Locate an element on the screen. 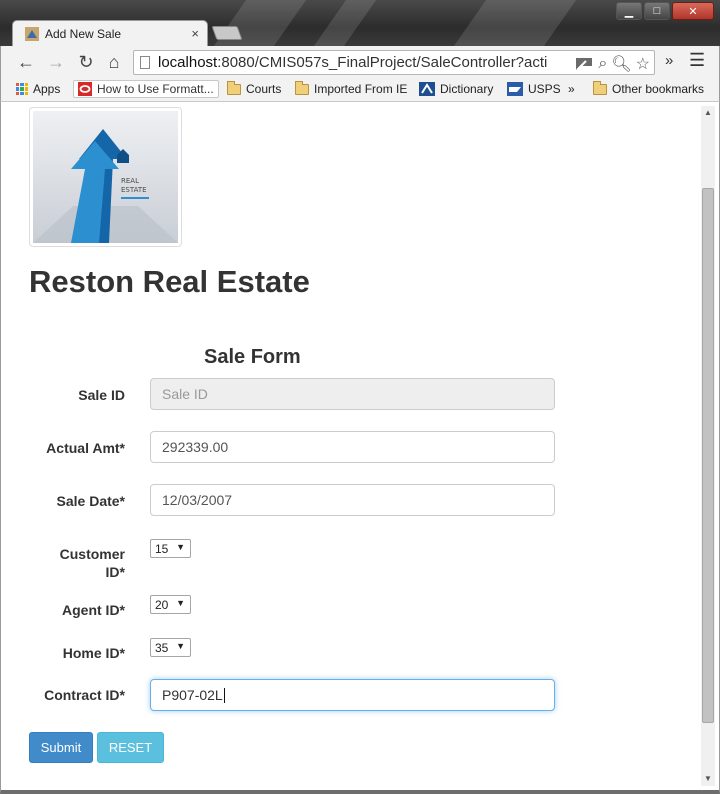  bookmark-star-icon: ☆ is located at coordinates (643, 64).